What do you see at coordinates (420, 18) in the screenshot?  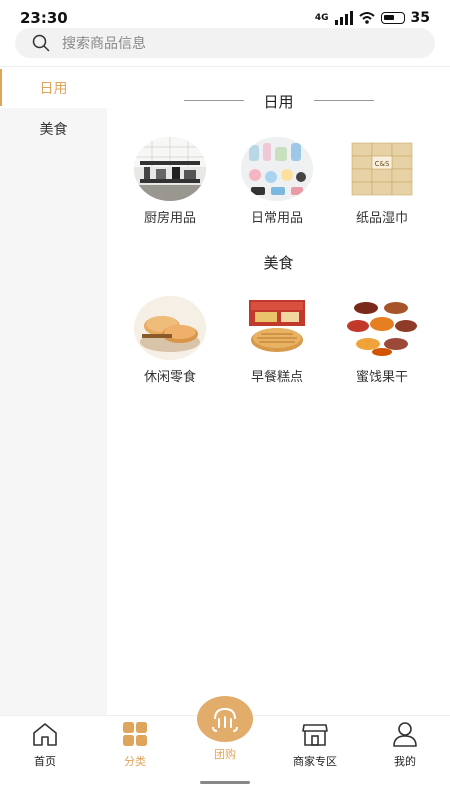 I see `battery-level: 35` at bounding box center [420, 18].